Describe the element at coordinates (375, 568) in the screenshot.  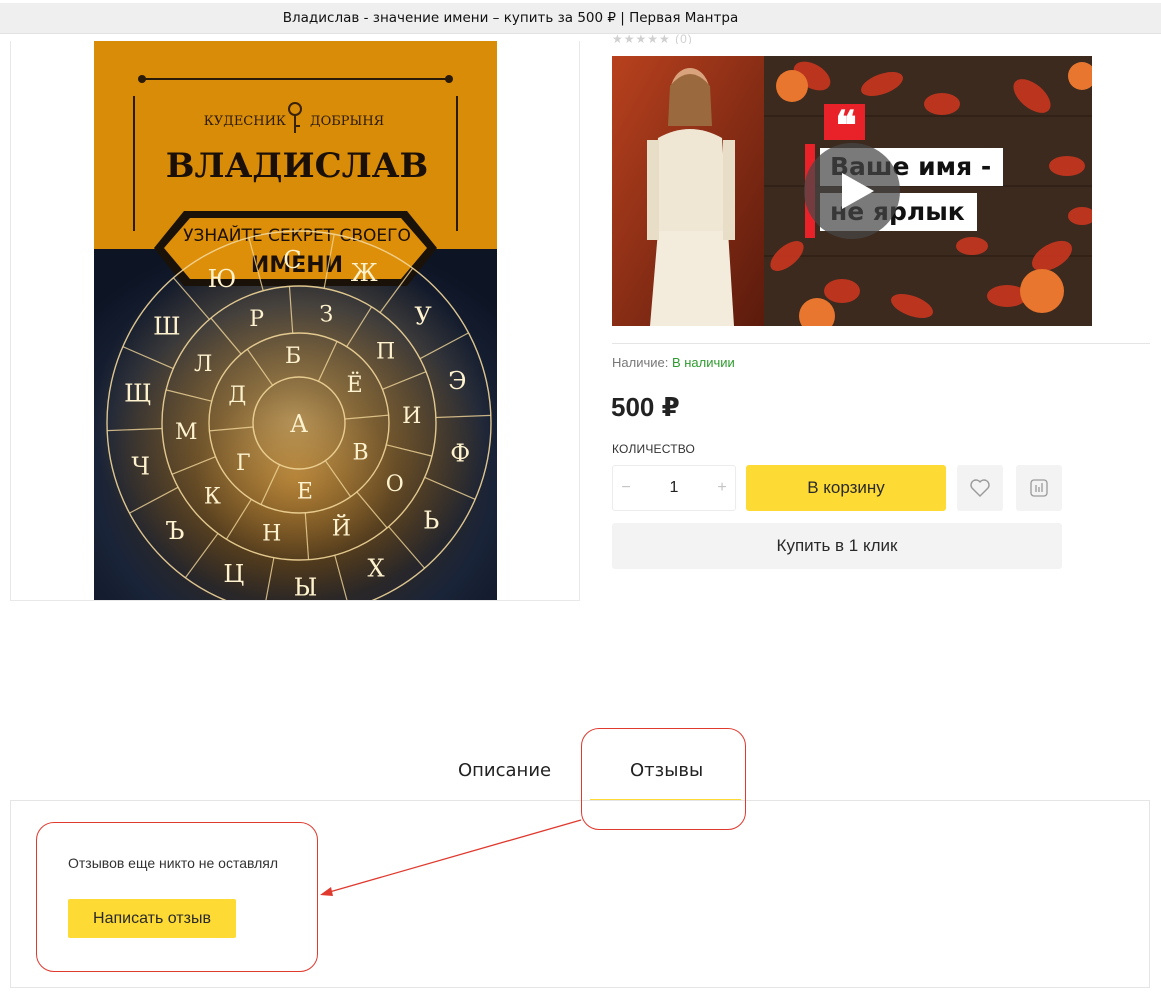
I see `wheel-letter: Х` at that location.